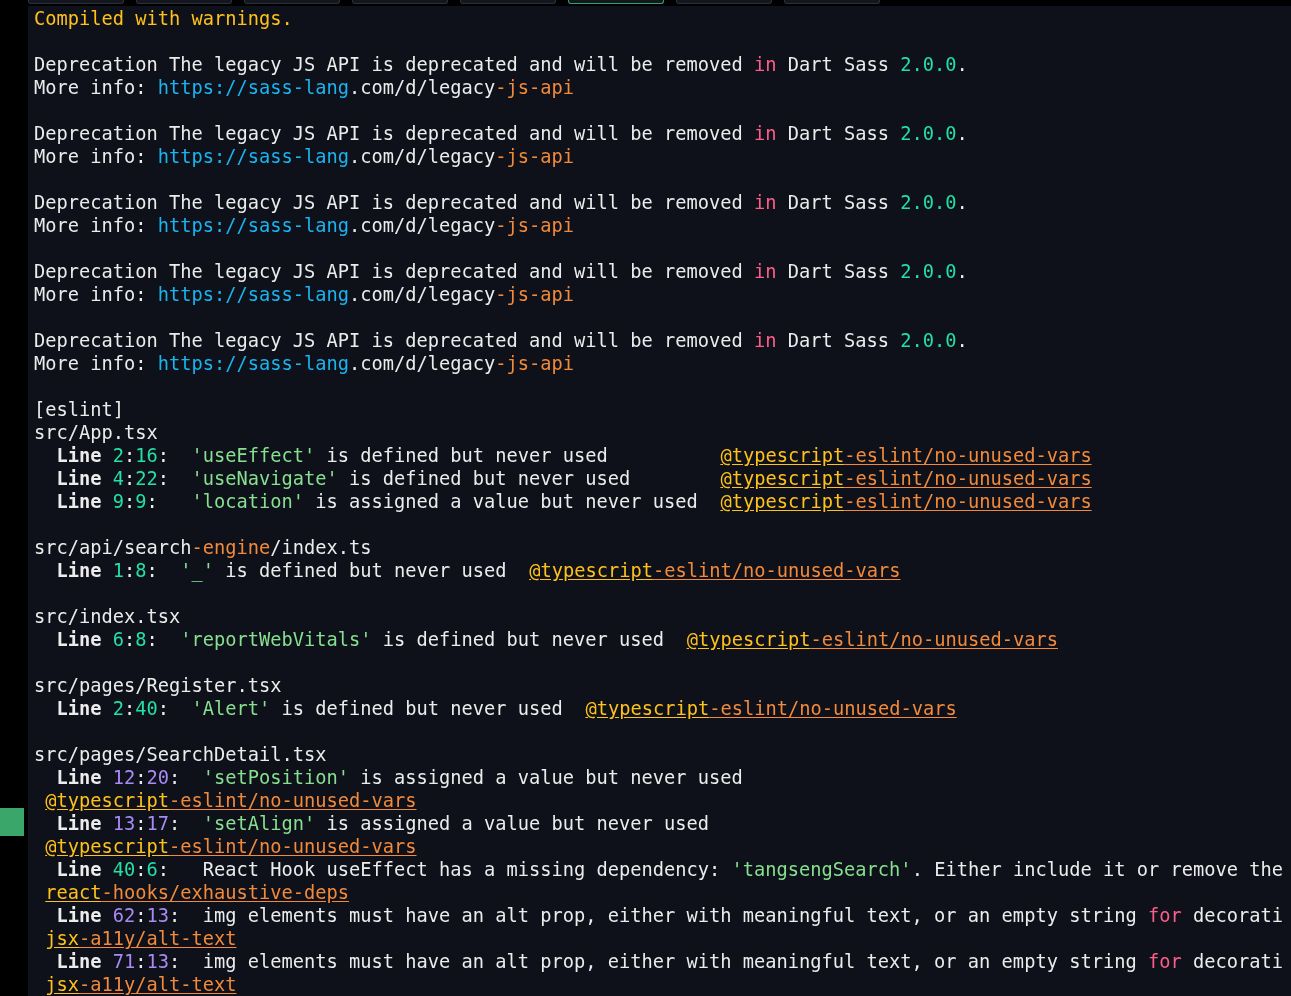 This screenshot has height=996, width=1291. Describe the element at coordinates (478, 570) in the screenshot. I see `lint-message: Line 1:8: '_' is defined but never used @typescript-eslint/no-unused-vars` at that location.